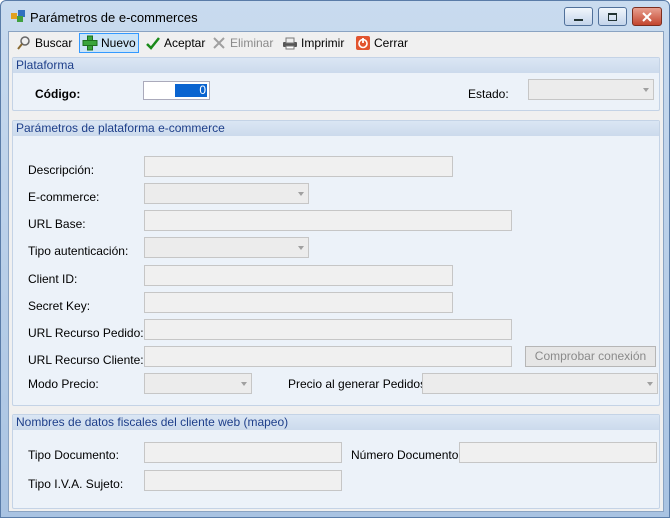  Describe the element at coordinates (252, 43) in the screenshot. I see `eliminar-label: Eliminar` at that location.